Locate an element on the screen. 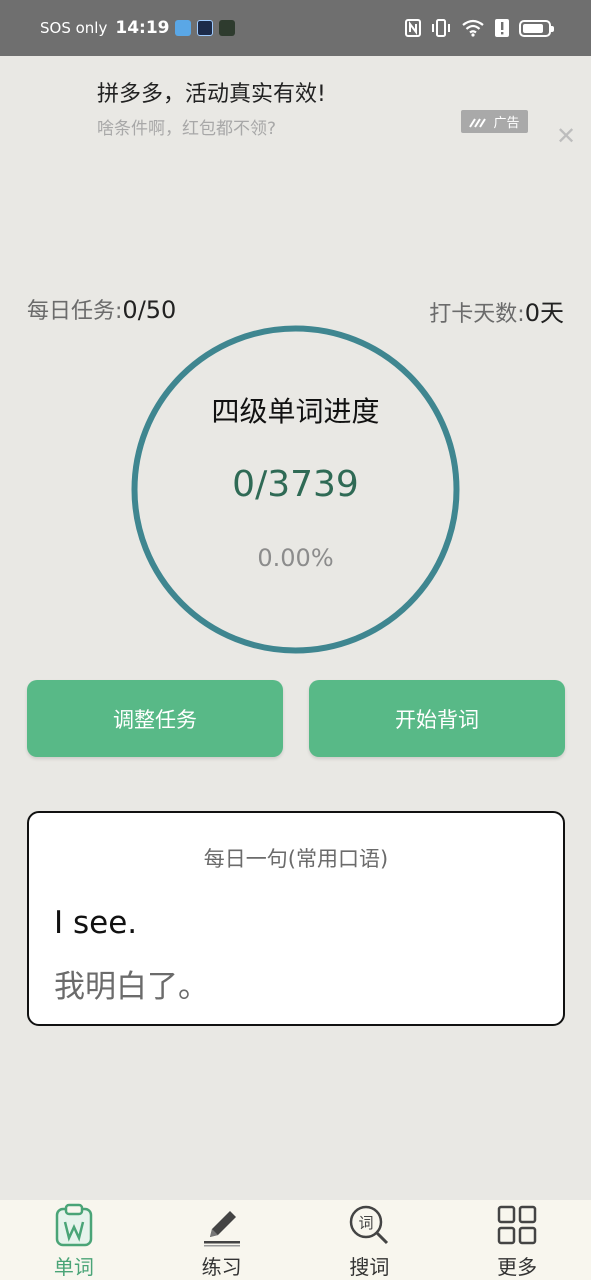 This screenshot has width=591, height=1280. daily-sentence-header: 每日一句(常用口语) is located at coordinates (296, 859).